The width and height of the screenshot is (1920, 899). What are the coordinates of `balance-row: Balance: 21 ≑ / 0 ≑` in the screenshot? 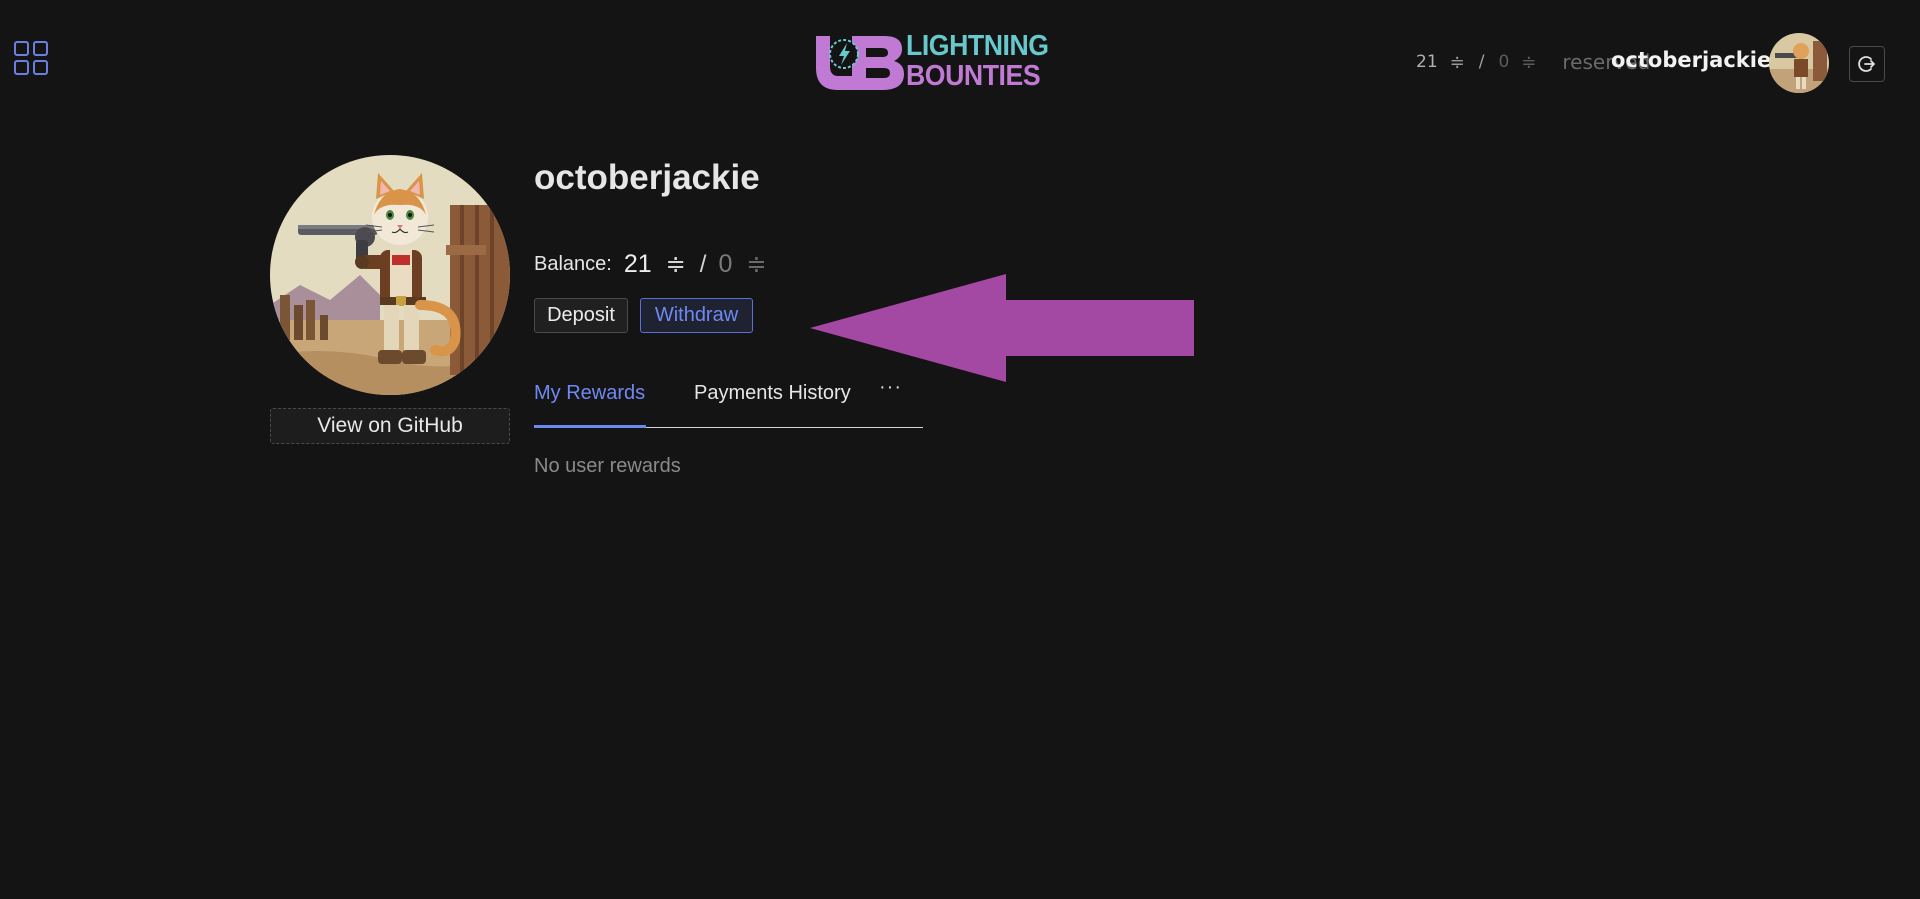 It's located at (650, 264).